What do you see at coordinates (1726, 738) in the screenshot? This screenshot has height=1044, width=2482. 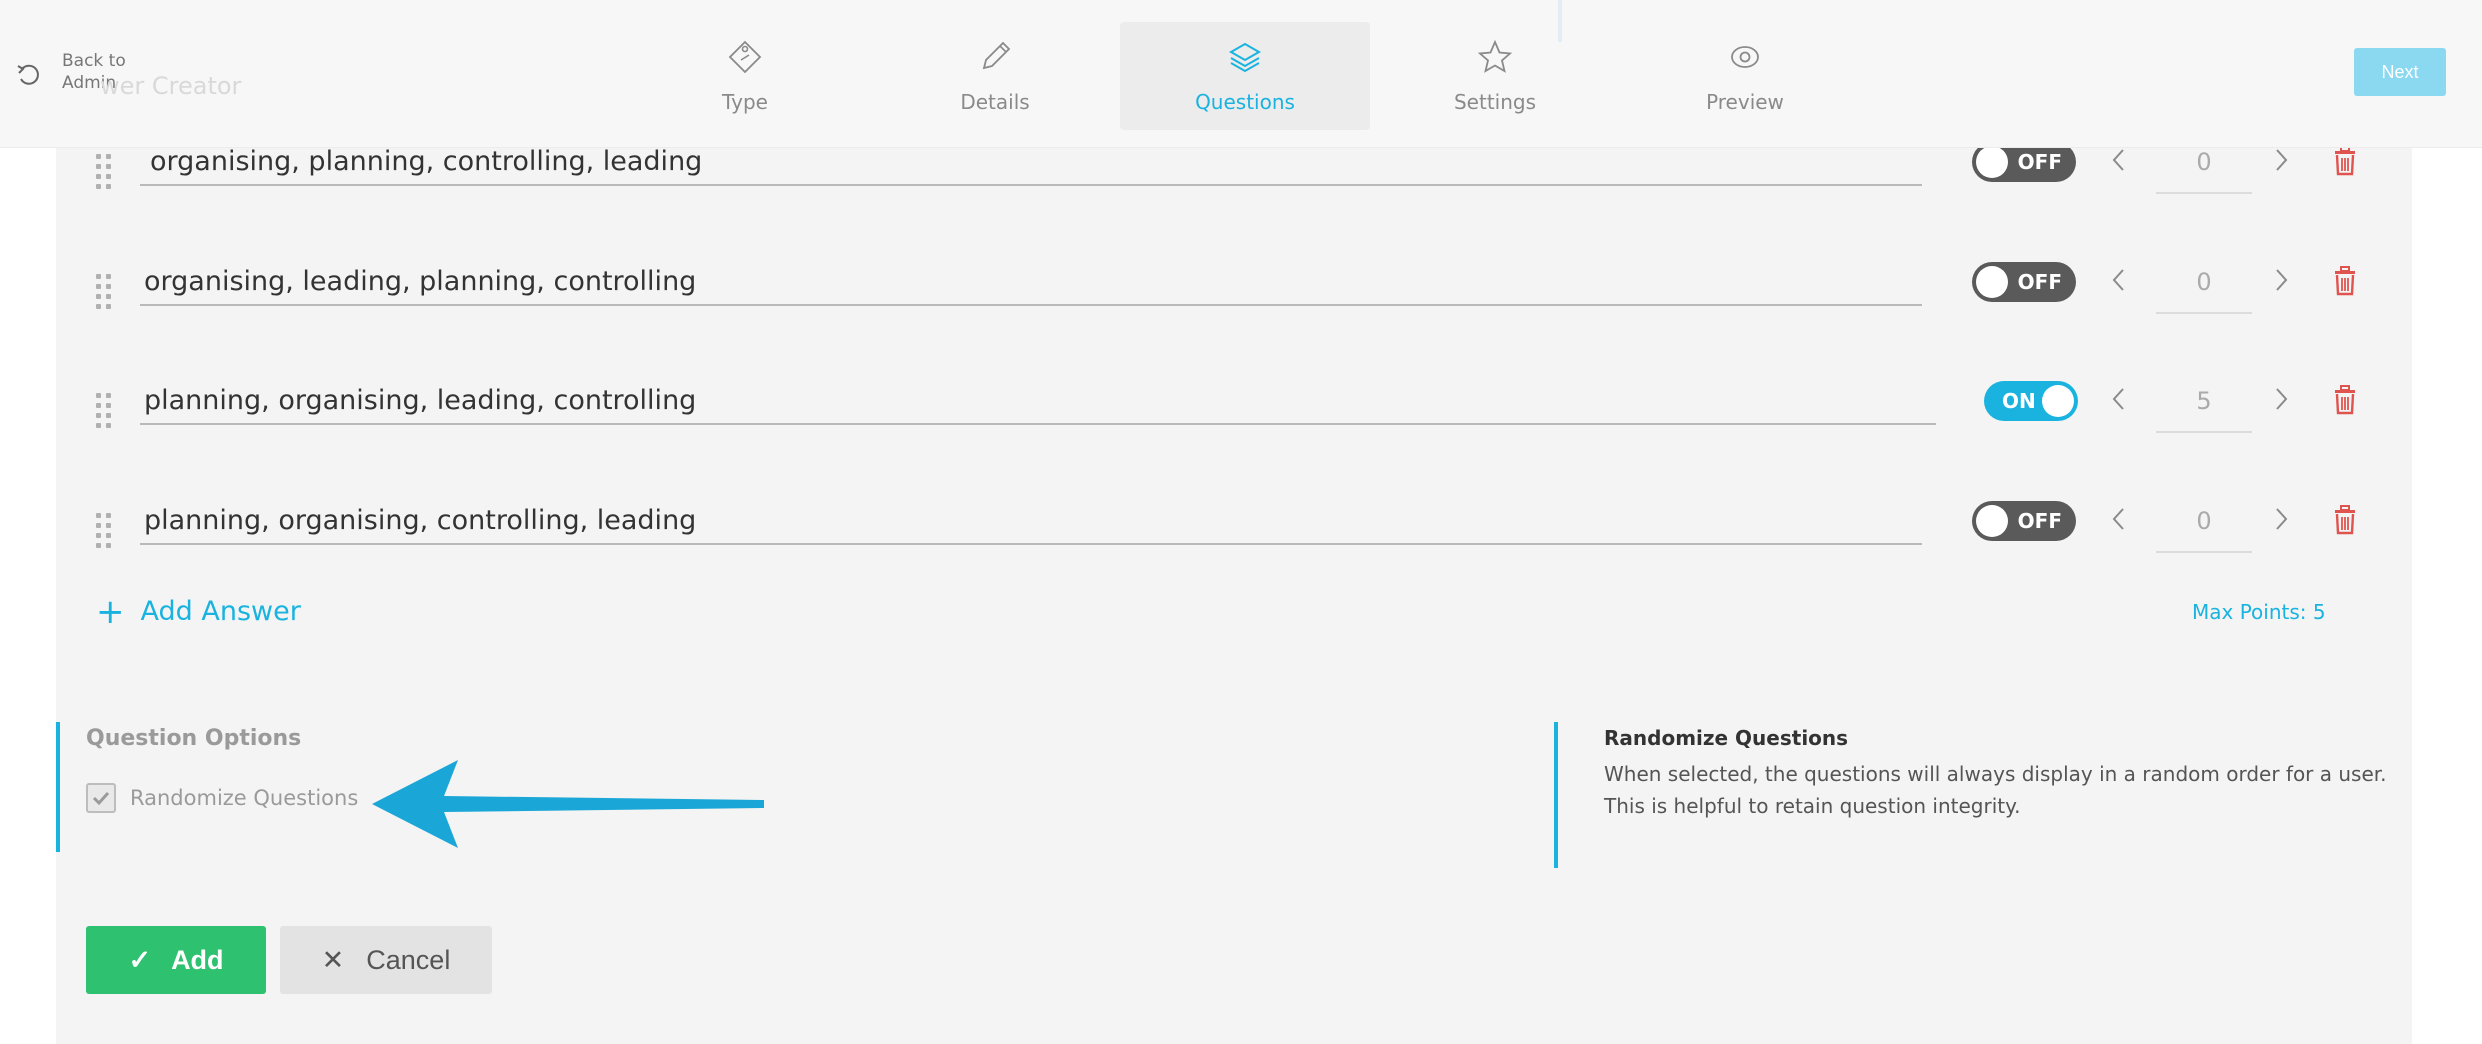 I see `info-title: Randomize Questions` at bounding box center [1726, 738].